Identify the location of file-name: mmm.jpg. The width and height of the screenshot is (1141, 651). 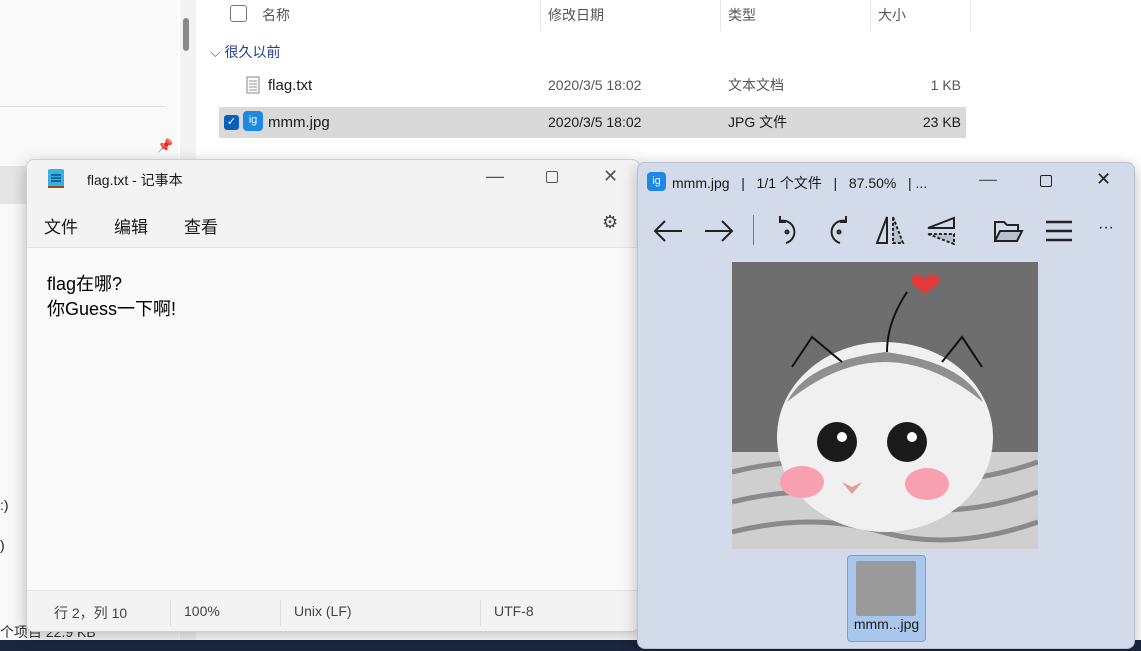
(299, 122).